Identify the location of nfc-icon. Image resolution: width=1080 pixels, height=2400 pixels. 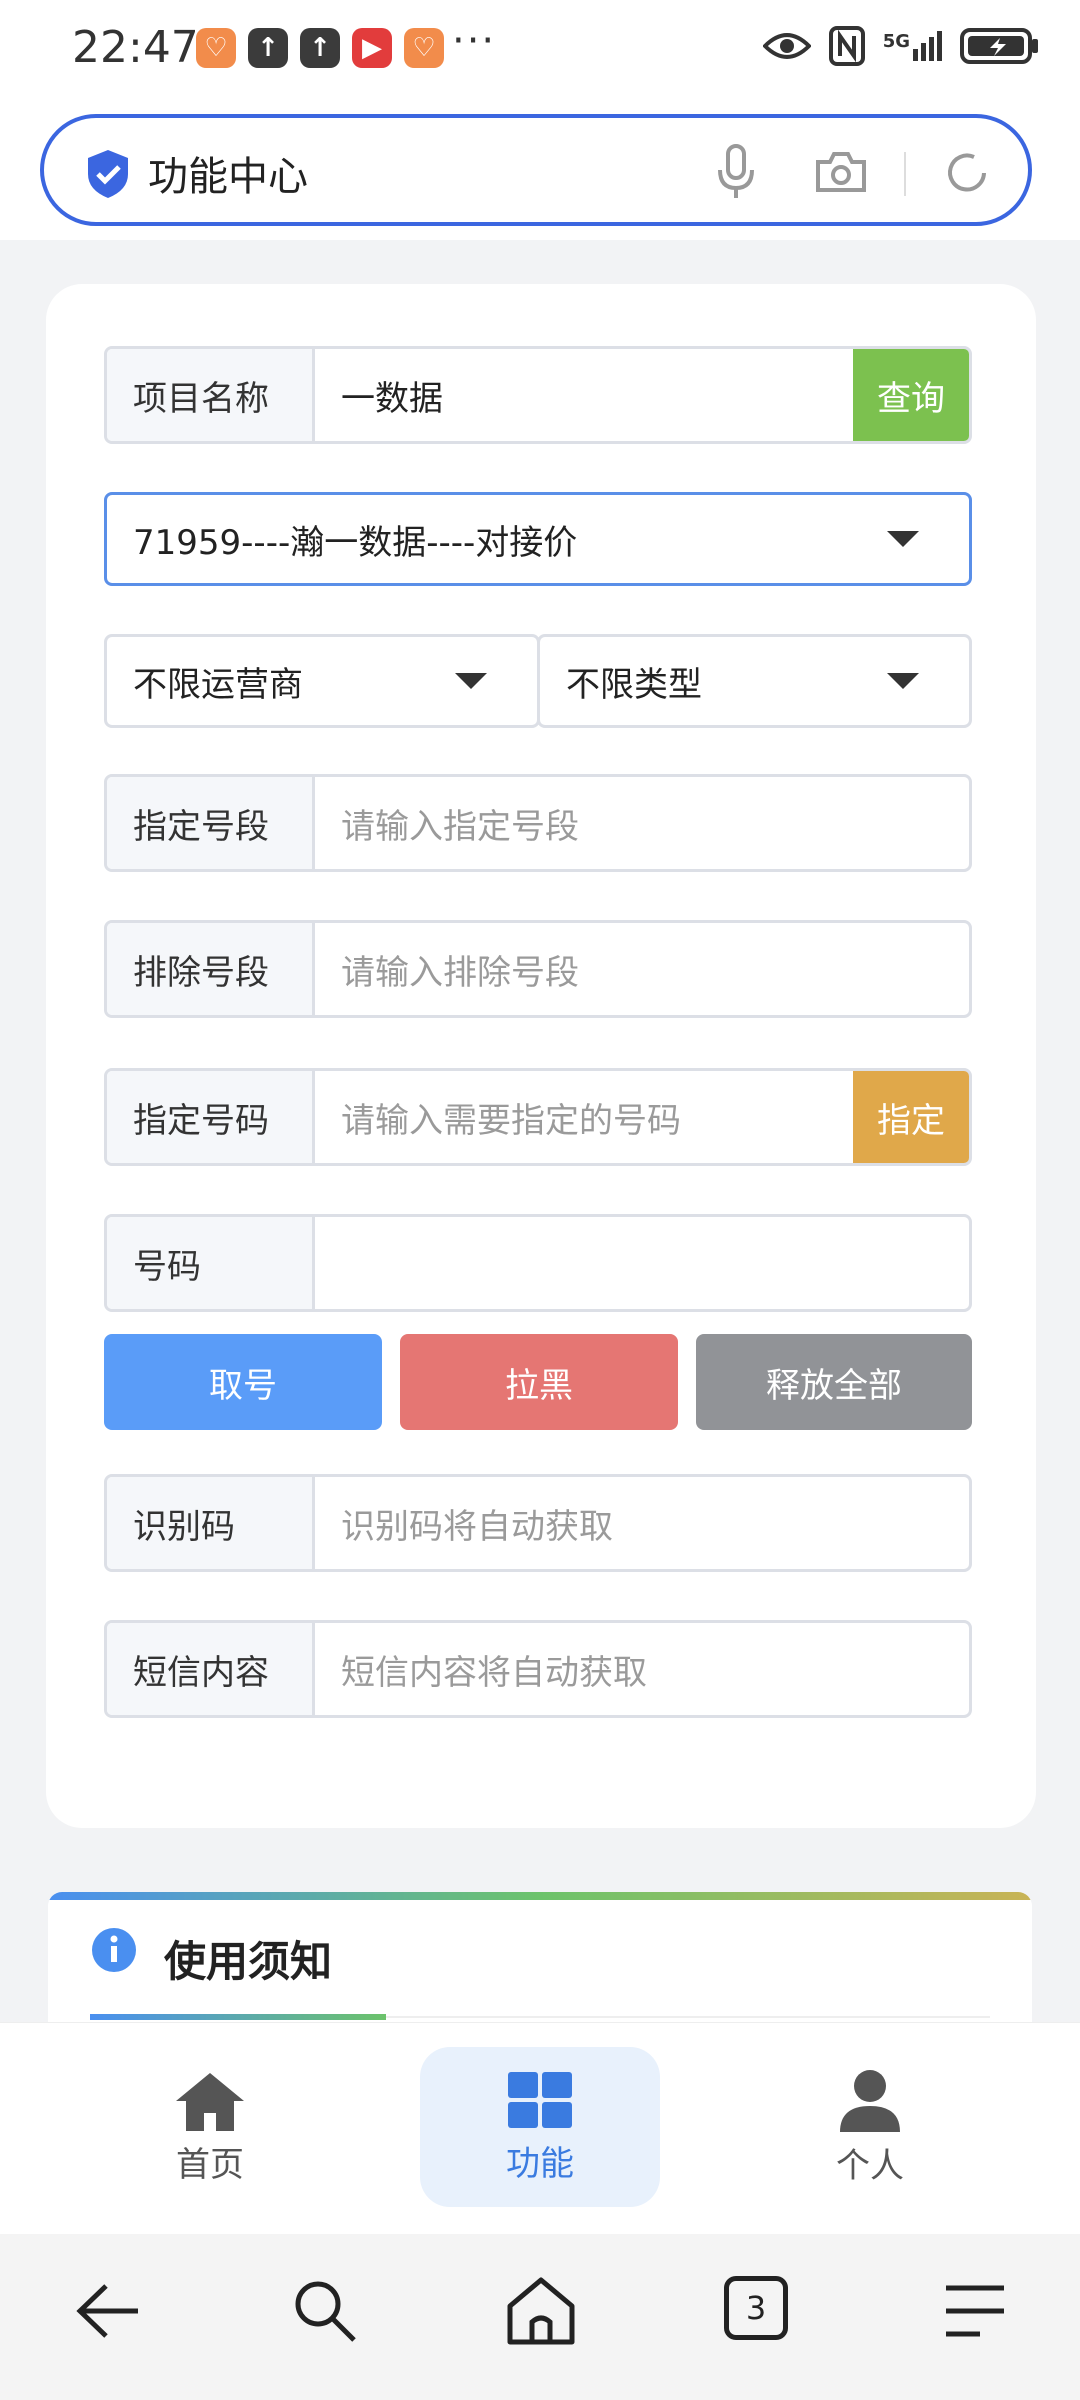
(846, 46).